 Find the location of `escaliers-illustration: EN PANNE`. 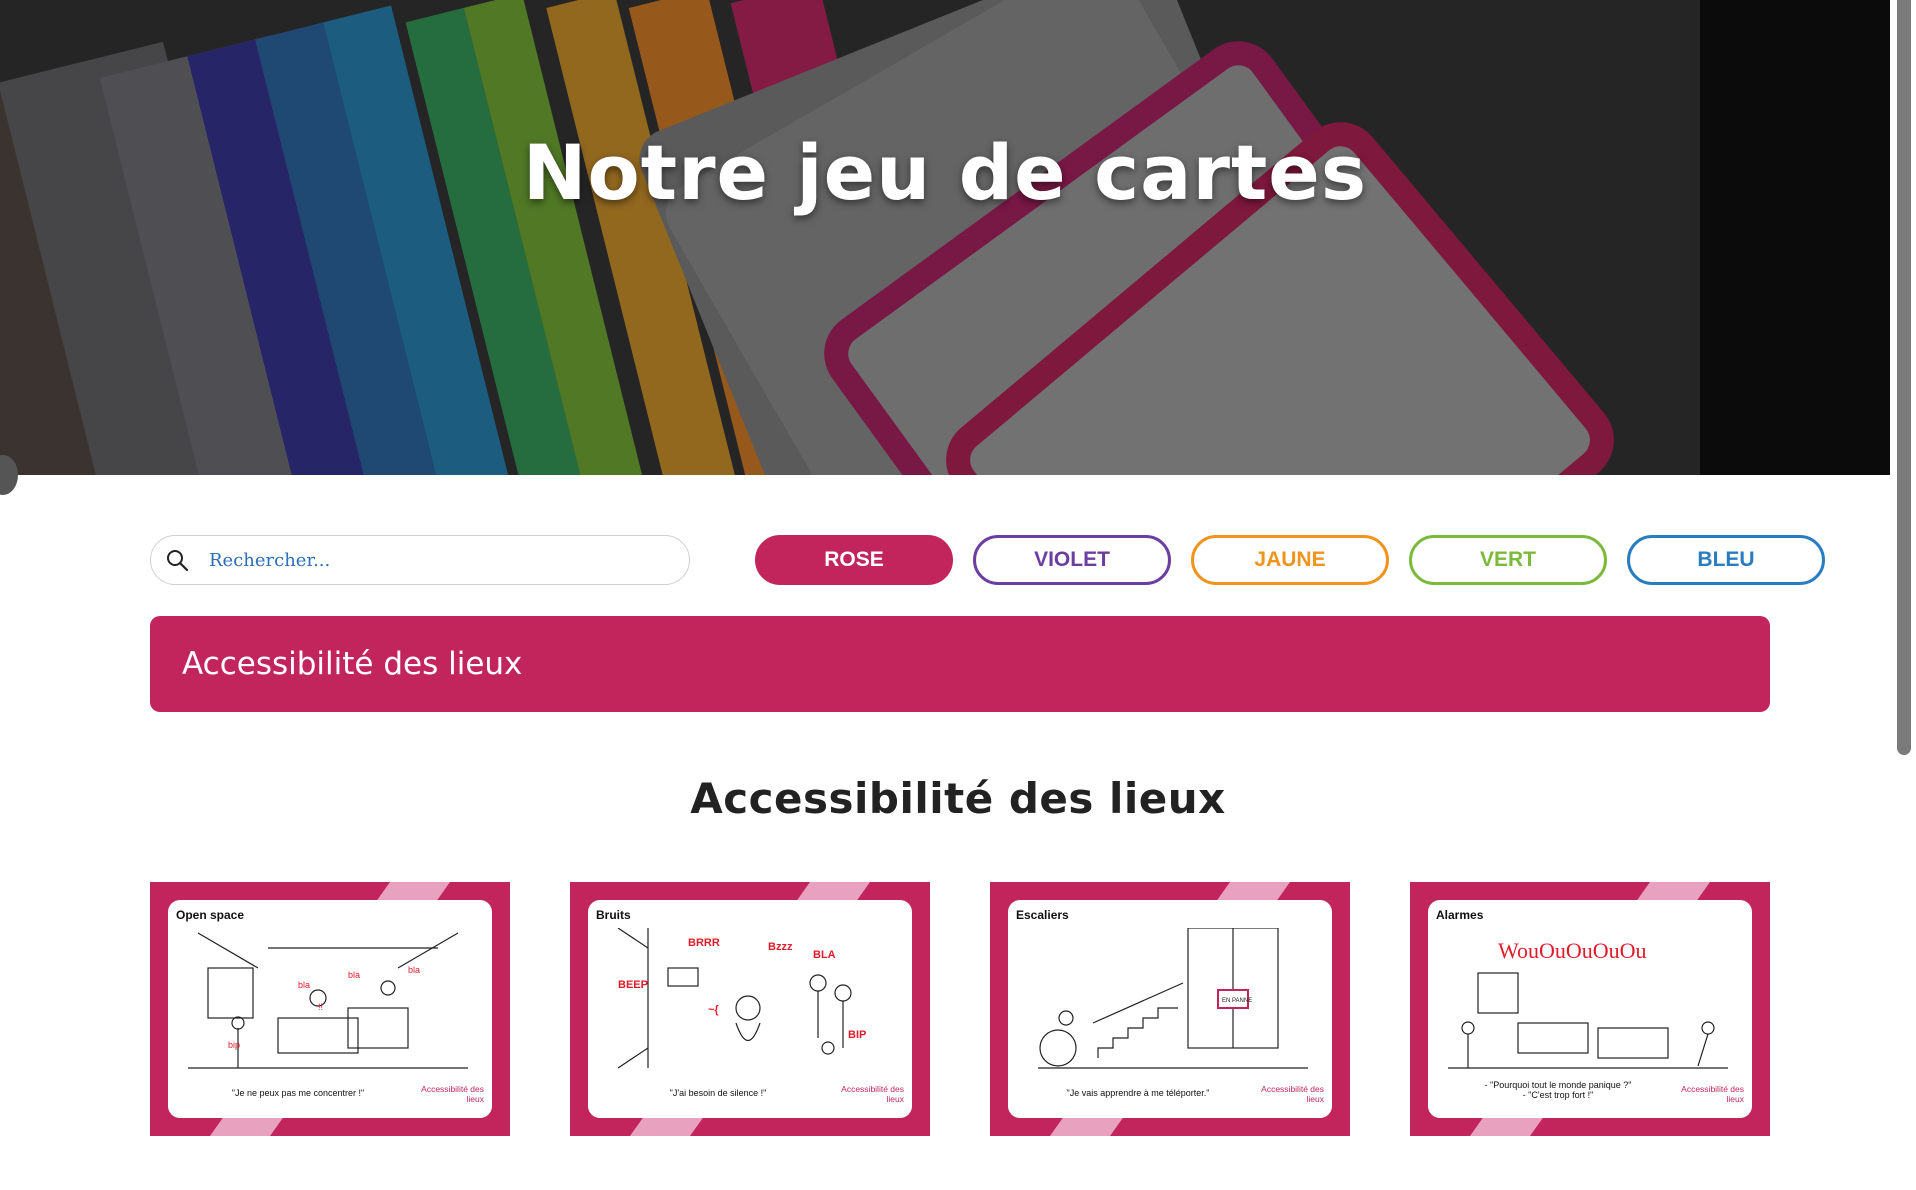

escaliers-illustration: EN PANNE is located at coordinates (1173, 998).